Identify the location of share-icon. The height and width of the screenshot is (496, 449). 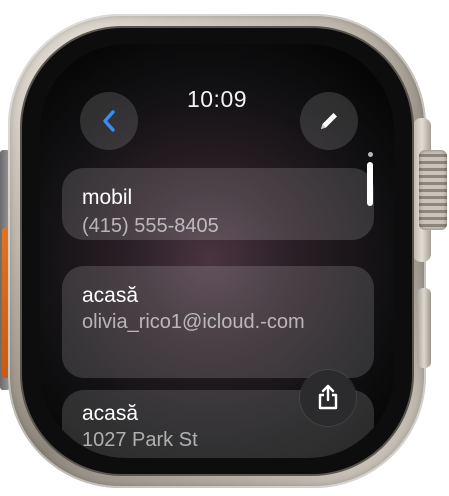
(328, 397).